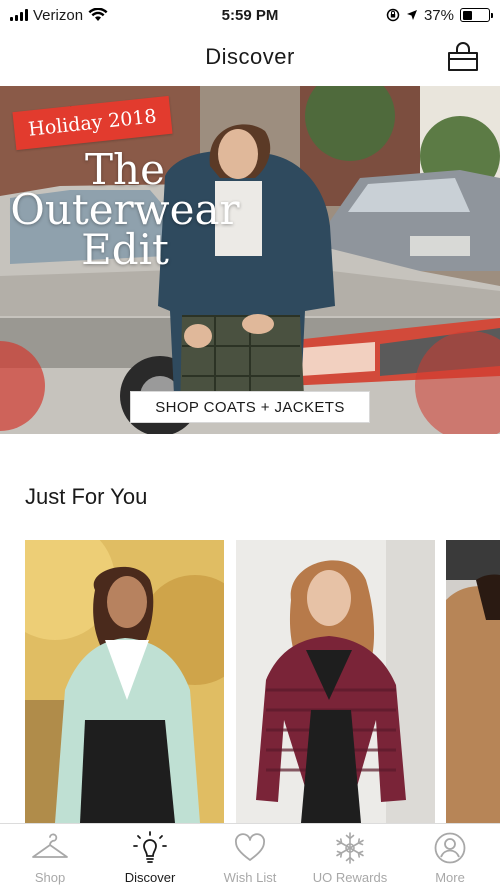 Image resolution: width=500 pixels, height=889 pixels. I want to click on carrier-label: Verizon, so click(58, 15).